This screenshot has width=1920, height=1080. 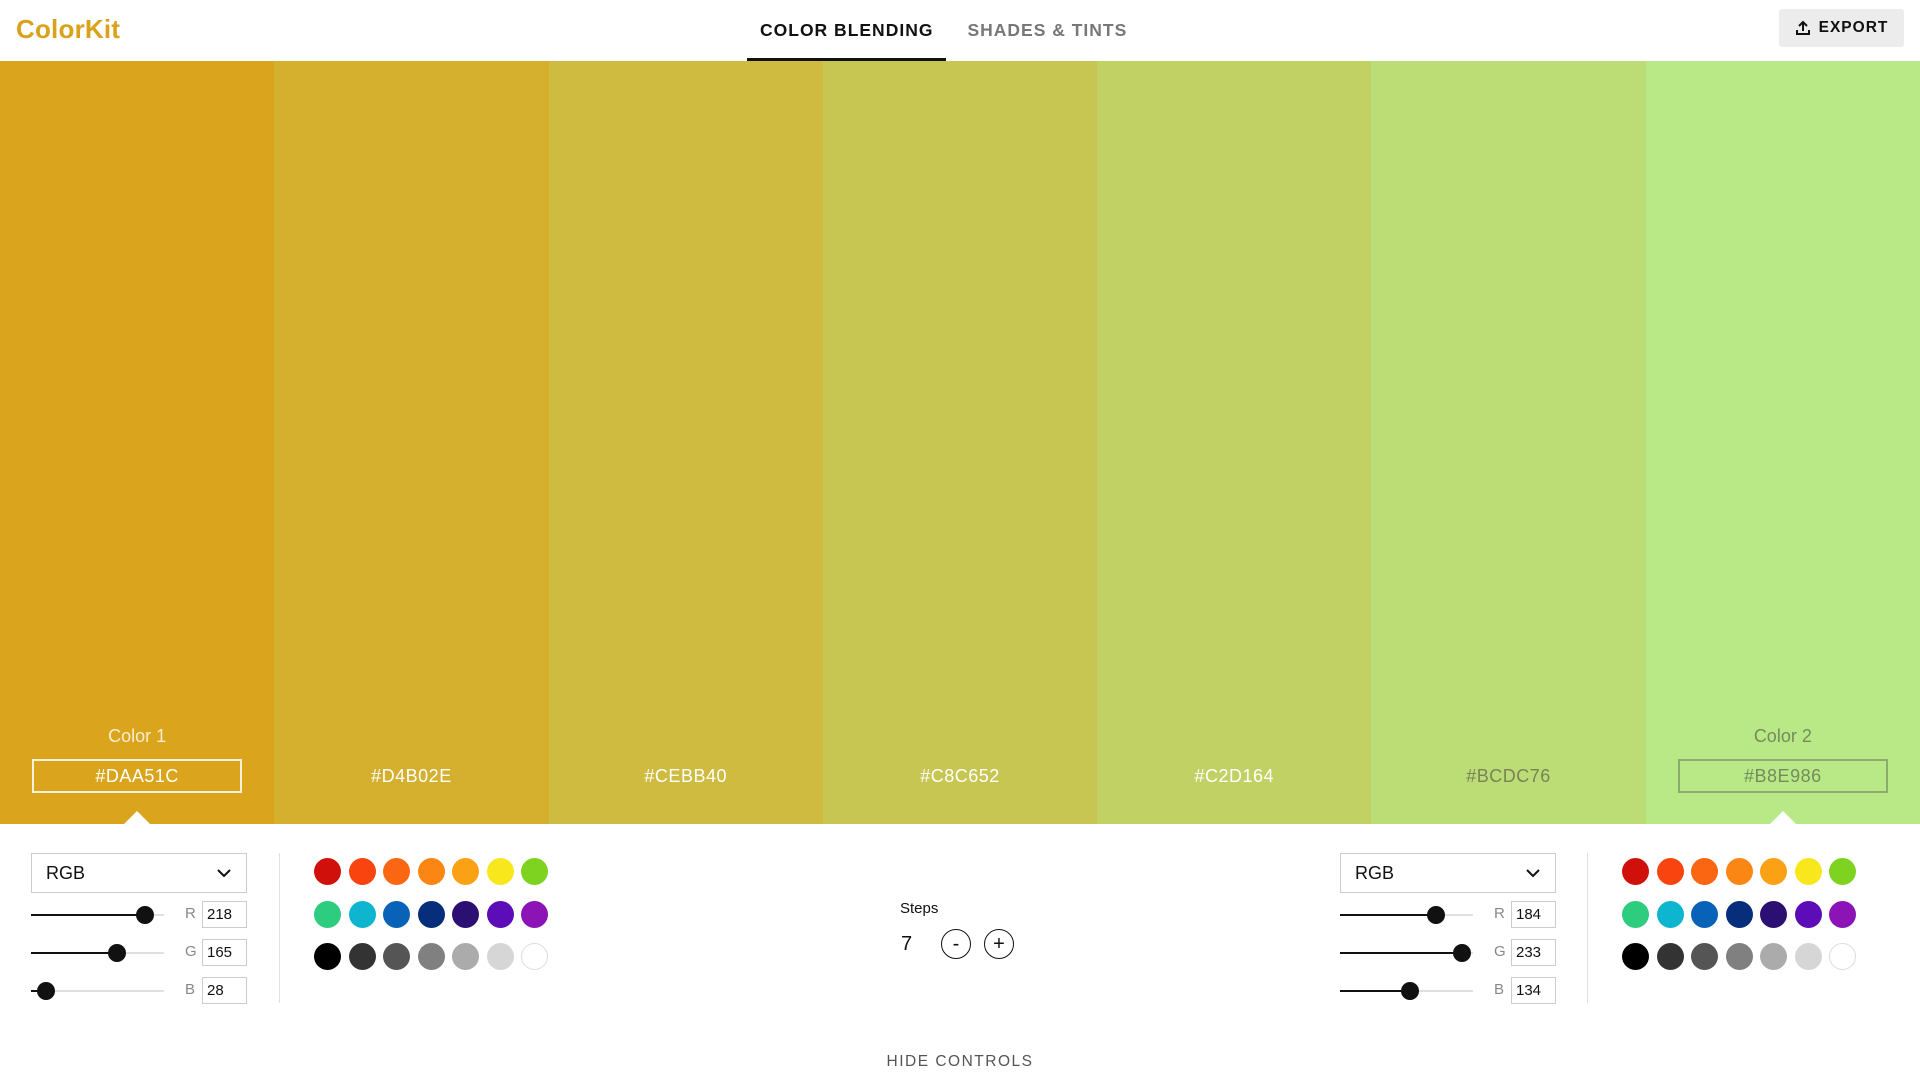 What do you see at coordinates (1508, 442) in the screenshot?
I see `swatch: #BCDC76` at bounding box center [1508, 442].